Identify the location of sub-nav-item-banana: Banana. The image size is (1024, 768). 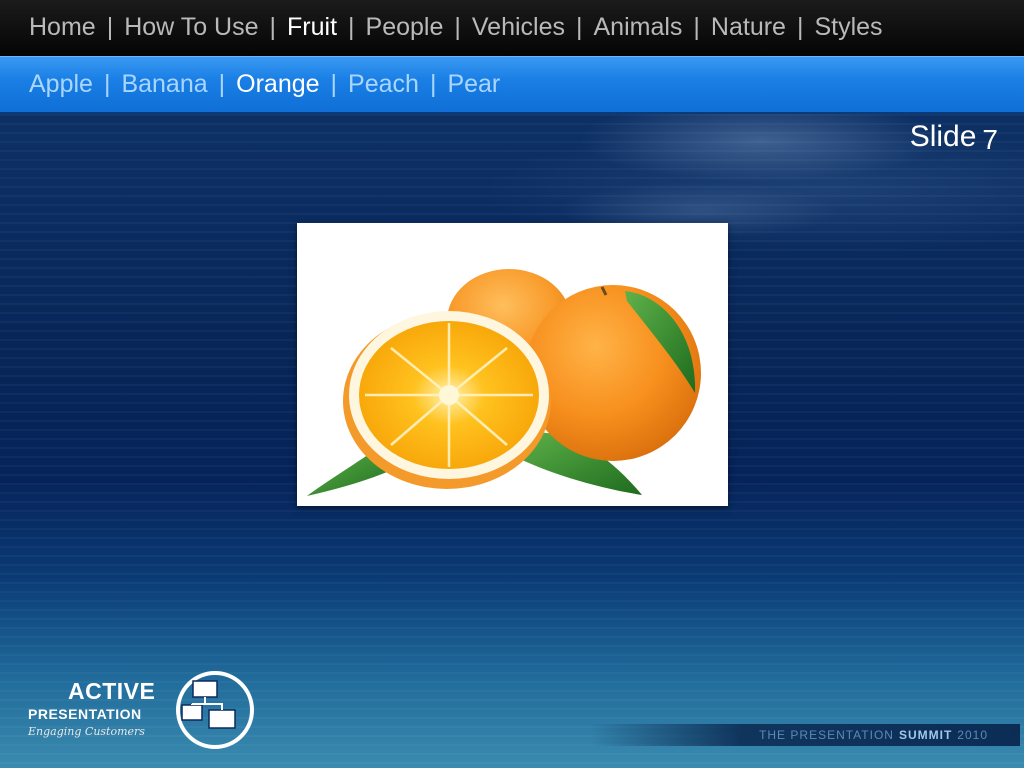
(164, 84).